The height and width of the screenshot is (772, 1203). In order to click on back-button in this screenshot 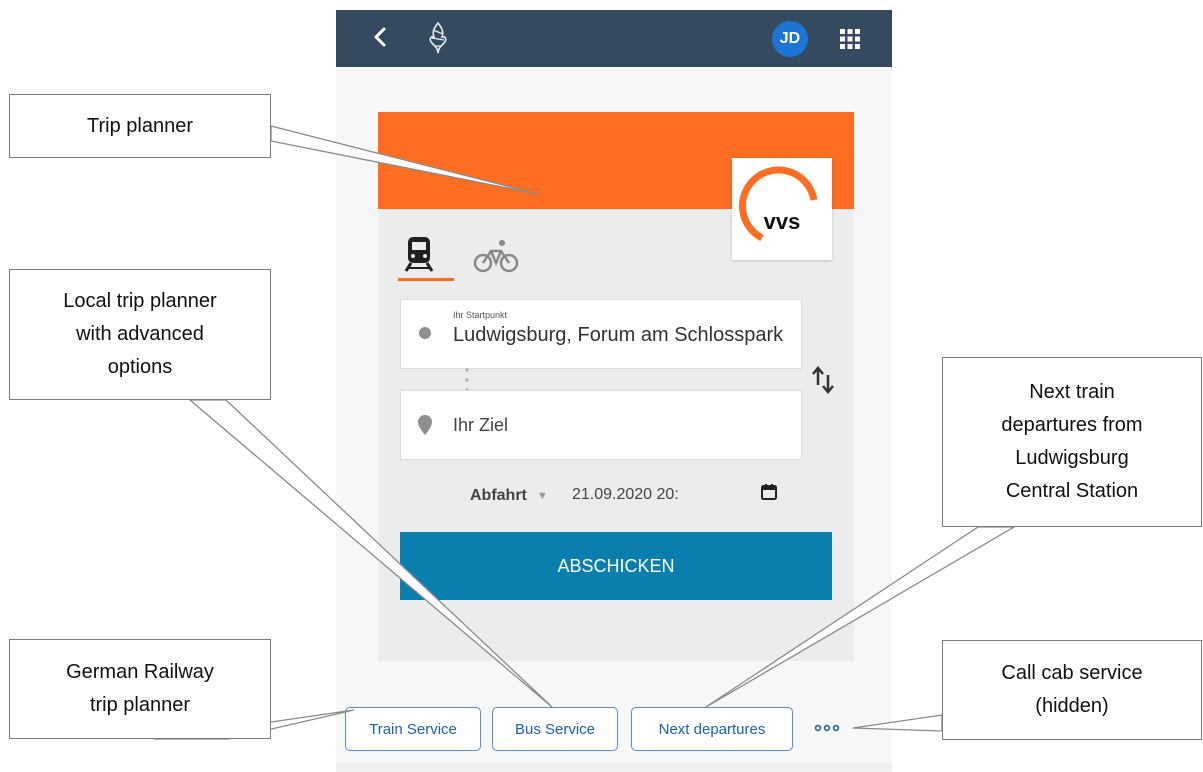, I will do `click(381, 37)`.